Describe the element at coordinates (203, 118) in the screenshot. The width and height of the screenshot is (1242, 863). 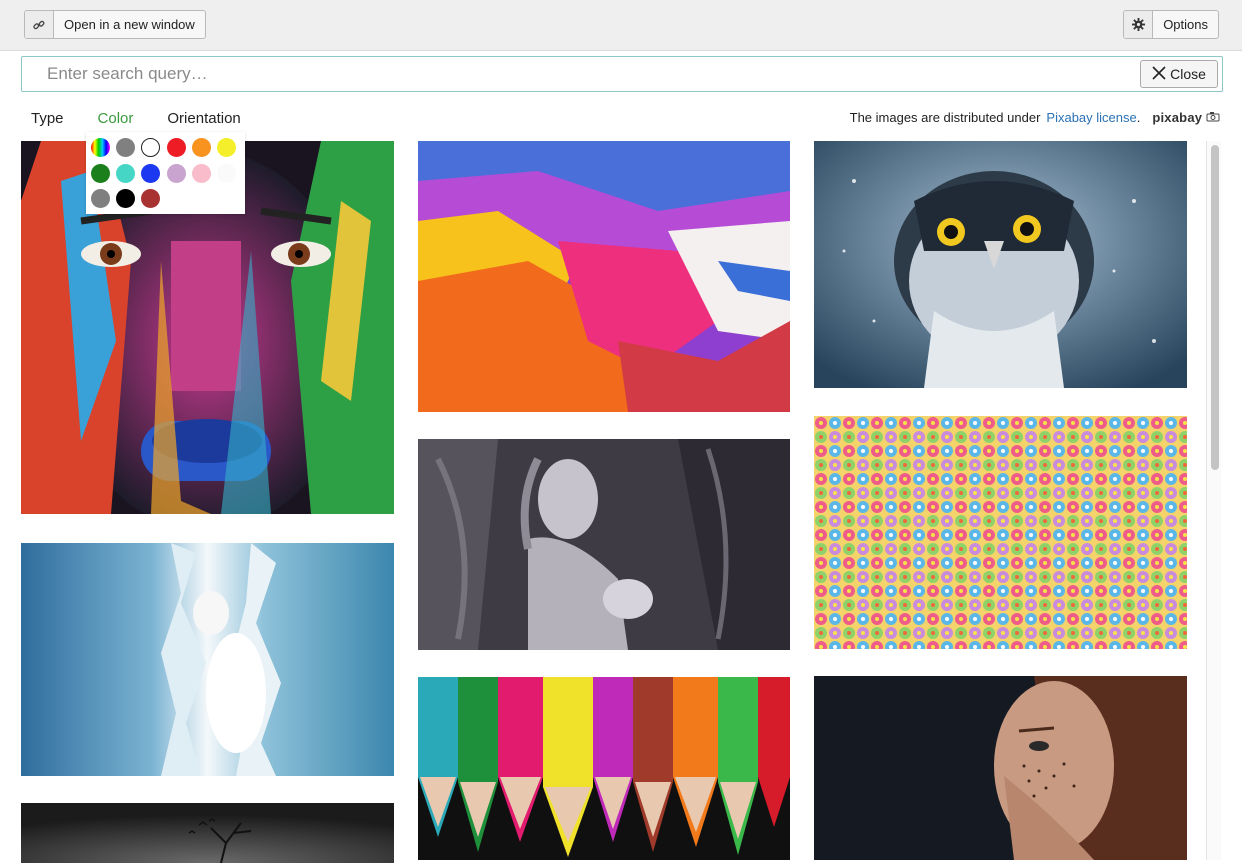
I see `tab-orientation: Orientation` at that location.